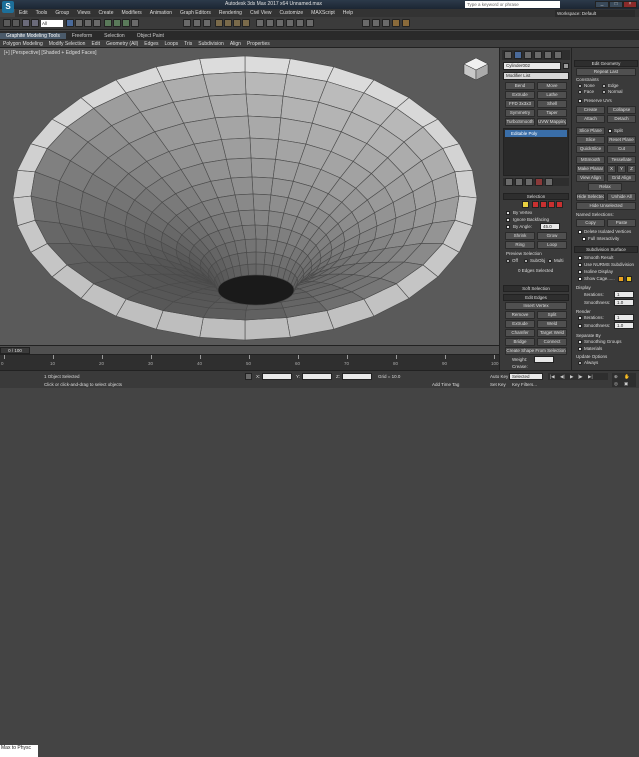  I want to click on zoom-icon: ⊕, so click(616, 377).